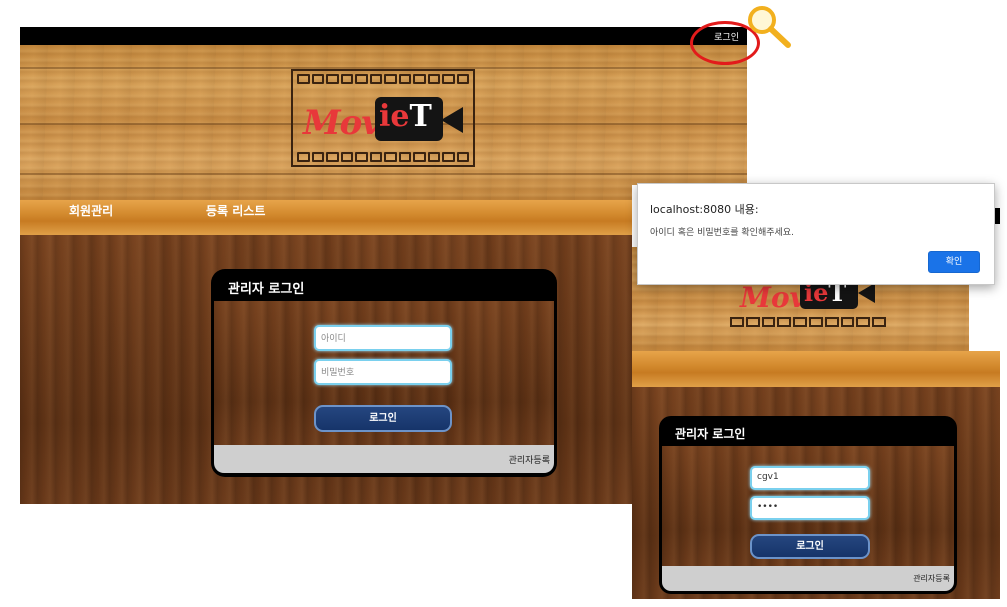  Describe the element at coordinates (704, 209) in the screenshot. I see `alert-title: localhost:8080 내용:` at that location.